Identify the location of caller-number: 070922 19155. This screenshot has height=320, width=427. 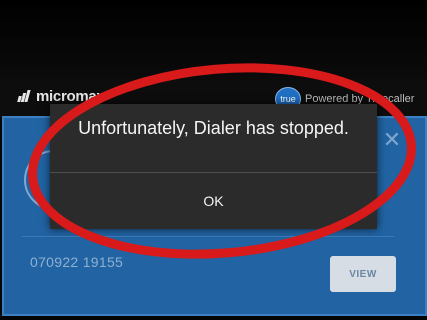
(77, 262).